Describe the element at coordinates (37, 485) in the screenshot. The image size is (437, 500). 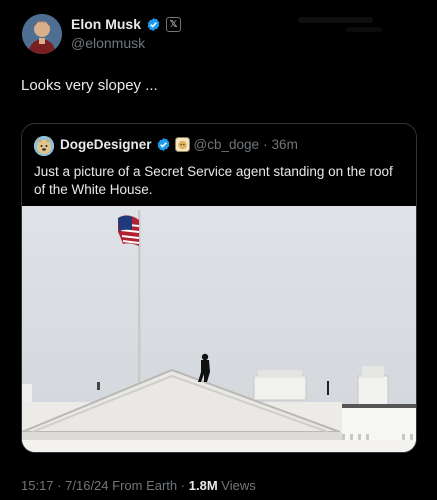
I see `tweet-time: 15:17` at that location.